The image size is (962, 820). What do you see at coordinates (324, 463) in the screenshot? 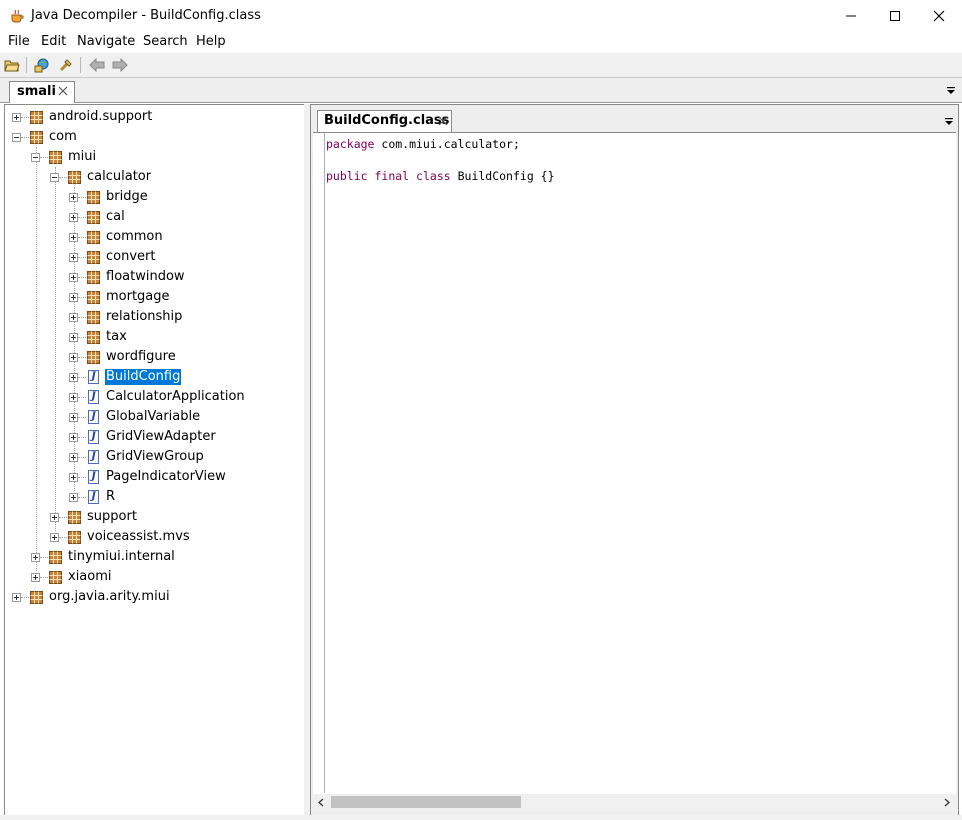
I see `code-gutter` at bounding box center [324, 463].